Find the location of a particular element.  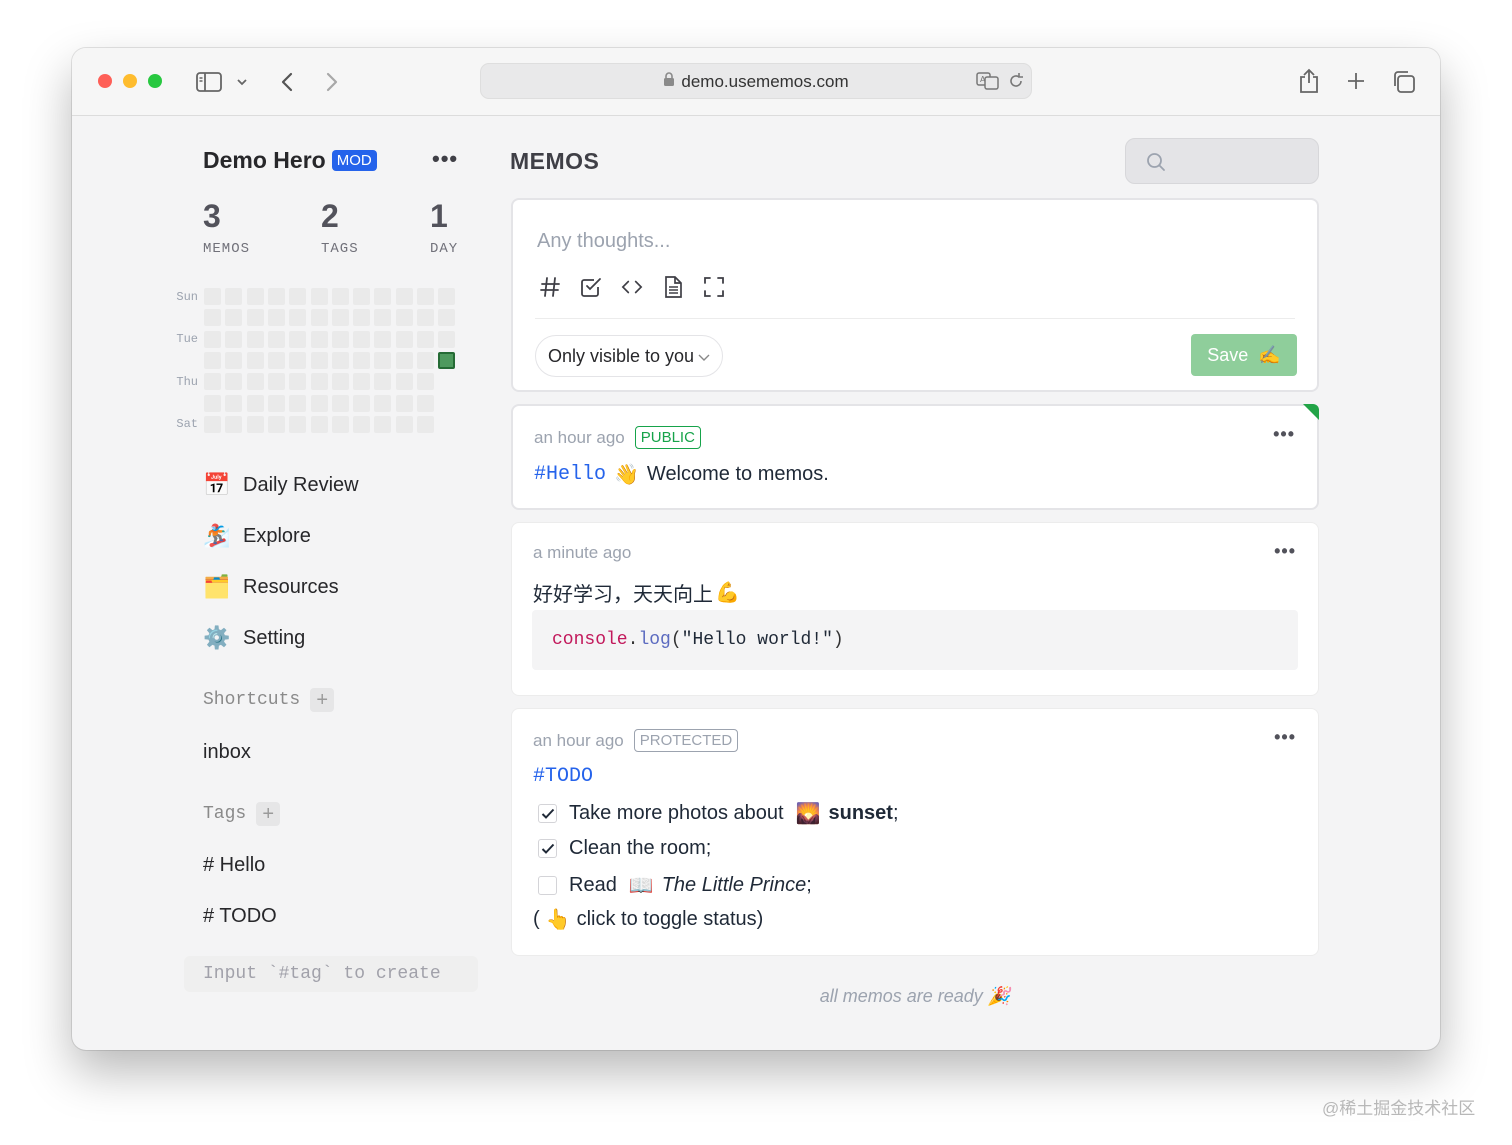

nav-daily-review: 📅 Daily Review is located at coordinates (280, 485).